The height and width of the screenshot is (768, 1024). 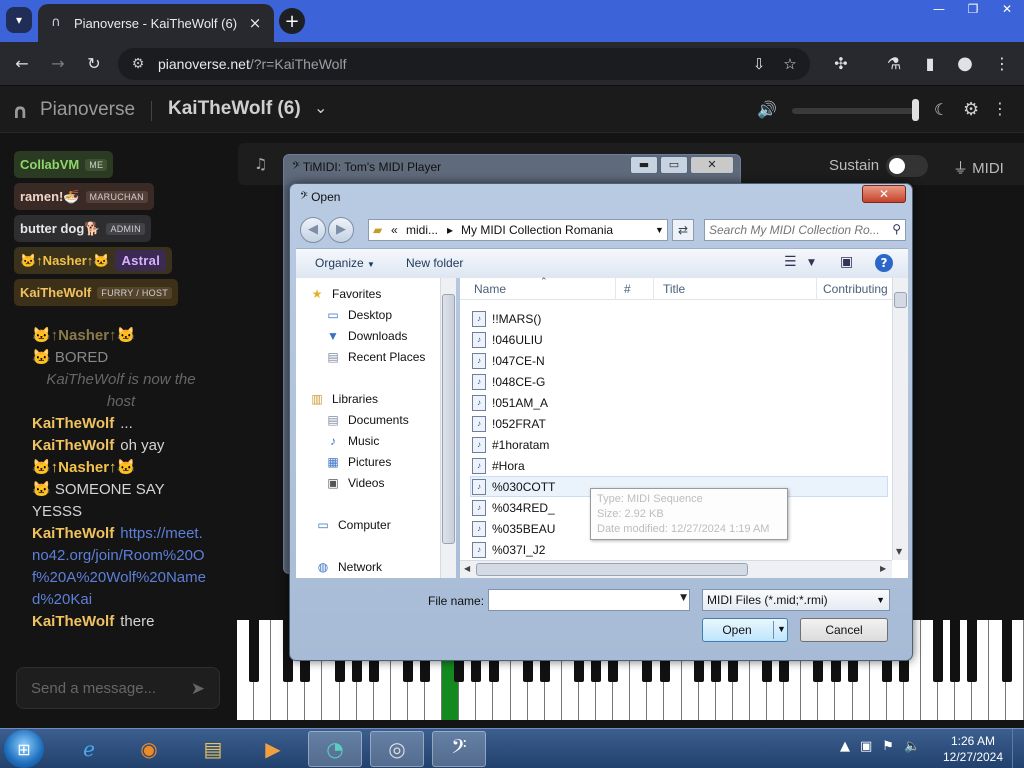 I want to click on file-row: ♪ !047CE-N, so click(x=508, y=360).